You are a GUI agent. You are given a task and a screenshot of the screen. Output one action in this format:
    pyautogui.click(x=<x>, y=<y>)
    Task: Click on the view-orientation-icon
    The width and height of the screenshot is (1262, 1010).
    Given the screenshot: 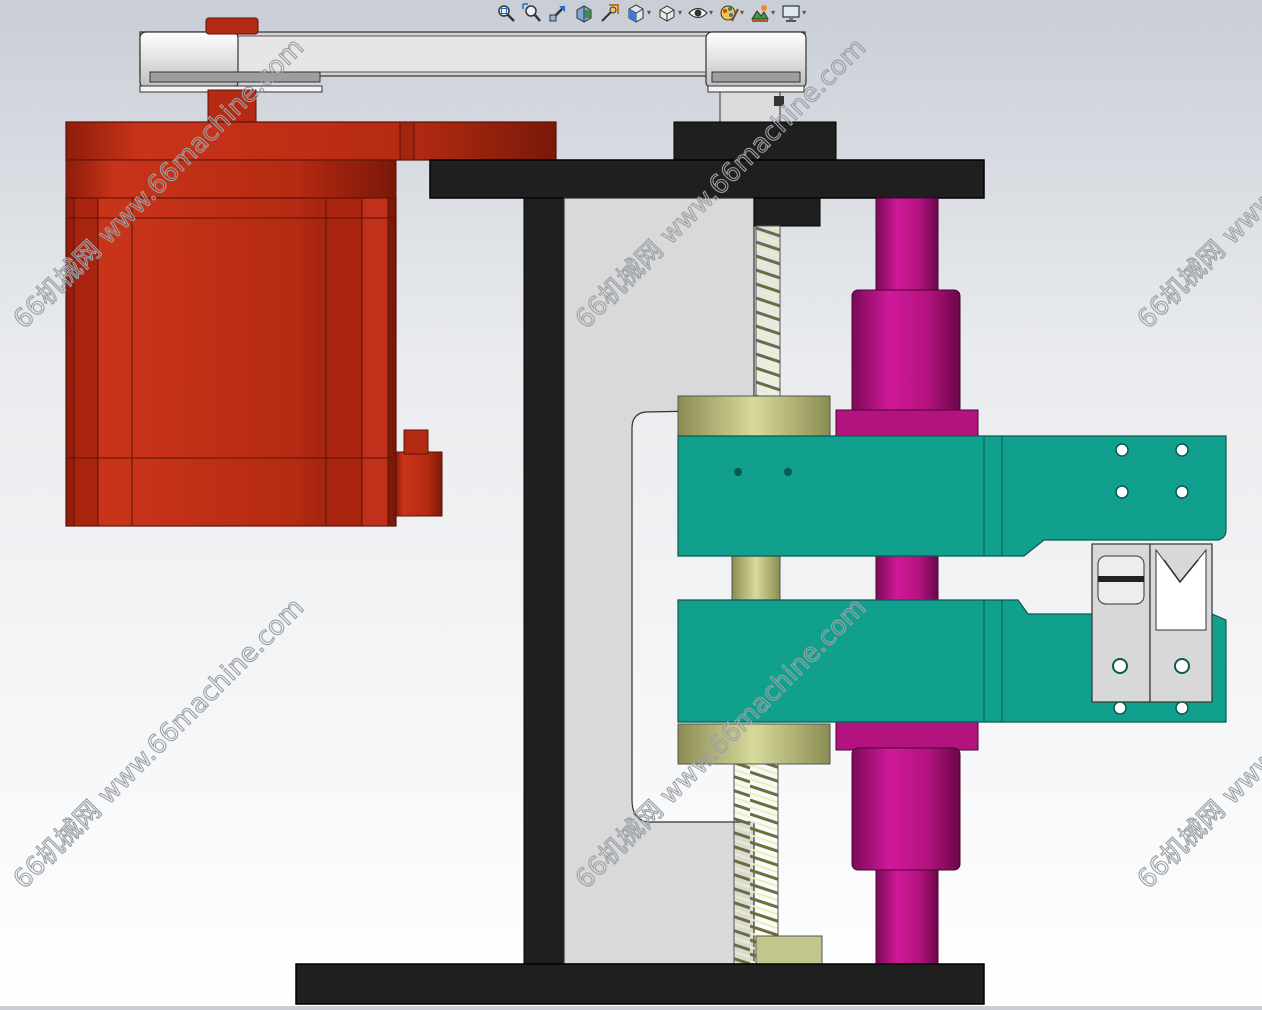 What is the action you would take?
    pyautogui.click(x=636, y=13)
    